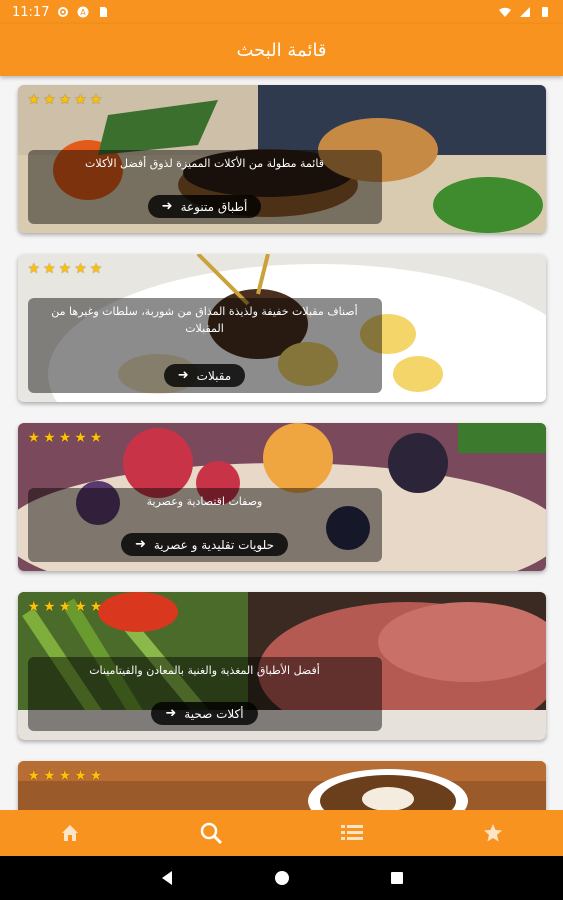 This screenshot has height=900, width=563. What do you see at coordinates (281, 833) in the screenshot?
I see `bottom-navigation` at bounding box center [281, 833].